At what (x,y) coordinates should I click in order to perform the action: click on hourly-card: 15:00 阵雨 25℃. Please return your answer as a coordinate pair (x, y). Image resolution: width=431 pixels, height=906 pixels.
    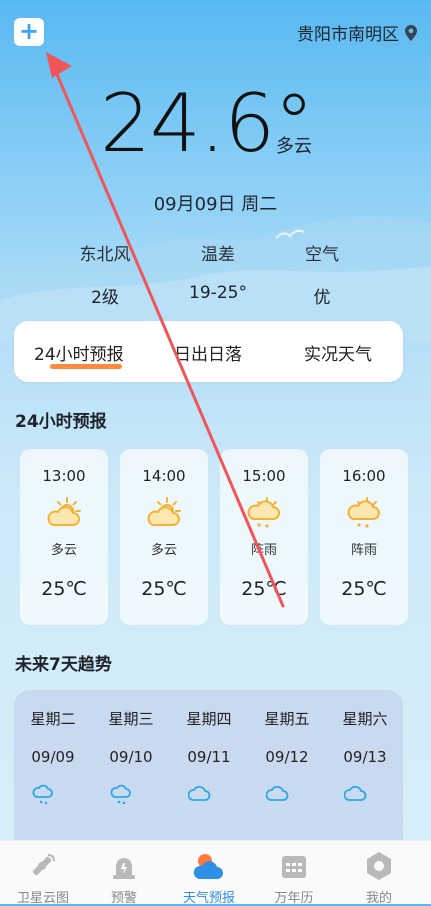
    Looking at the image, I should click on (264, 537).